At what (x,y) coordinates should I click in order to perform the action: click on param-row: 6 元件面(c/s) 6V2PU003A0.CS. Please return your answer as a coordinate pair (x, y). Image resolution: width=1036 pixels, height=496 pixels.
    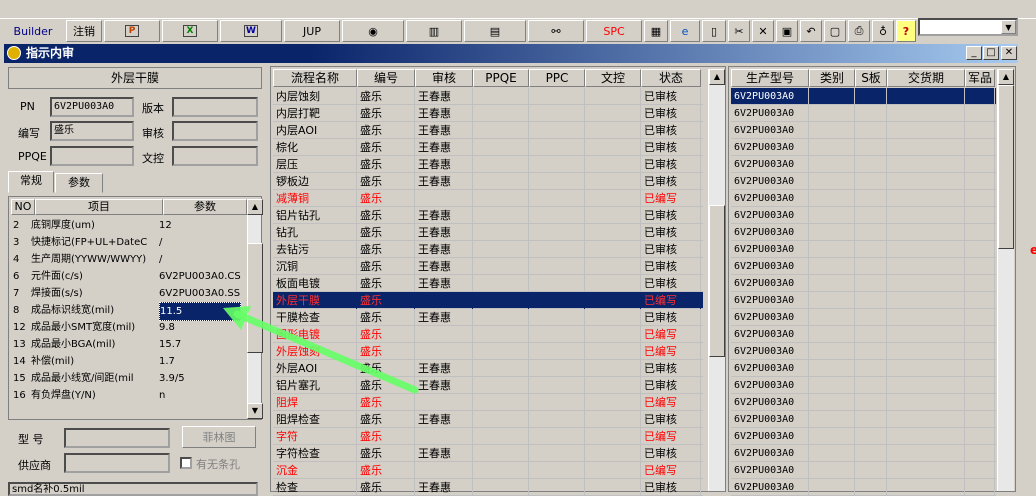
    Looking at the image, I should click on (129, 276).